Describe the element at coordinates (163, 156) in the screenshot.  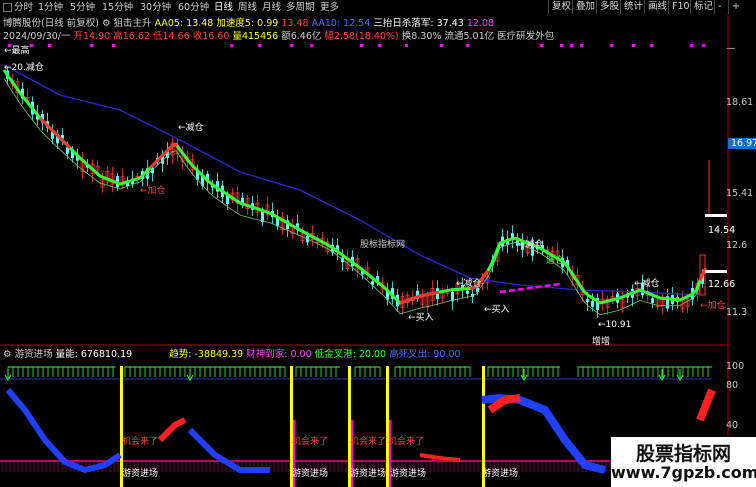
I see `ma-red-segment` at that location.